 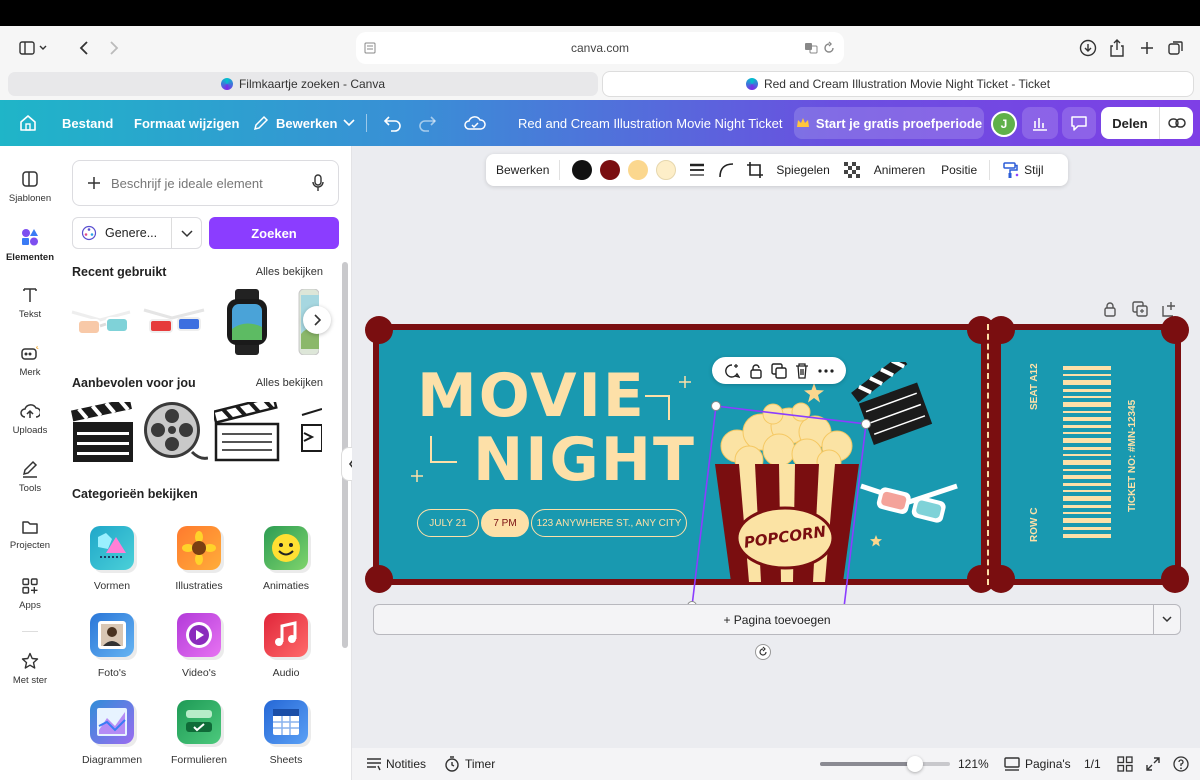 I want to click on new-tab-button, so click(x=1147, y=48).